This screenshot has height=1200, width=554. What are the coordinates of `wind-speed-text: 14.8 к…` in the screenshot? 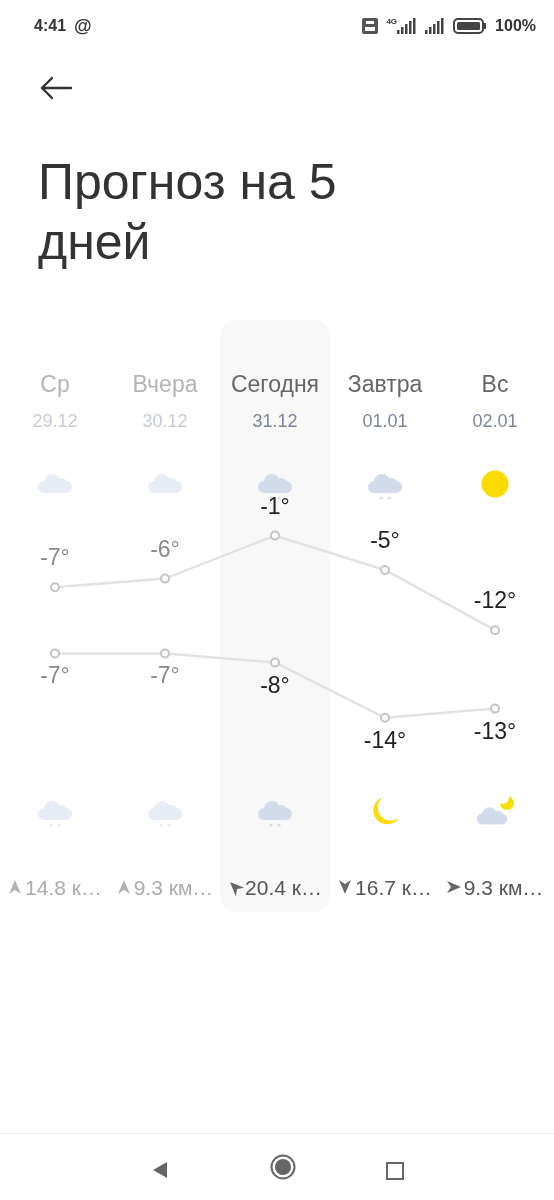 It's located at (63, 887).